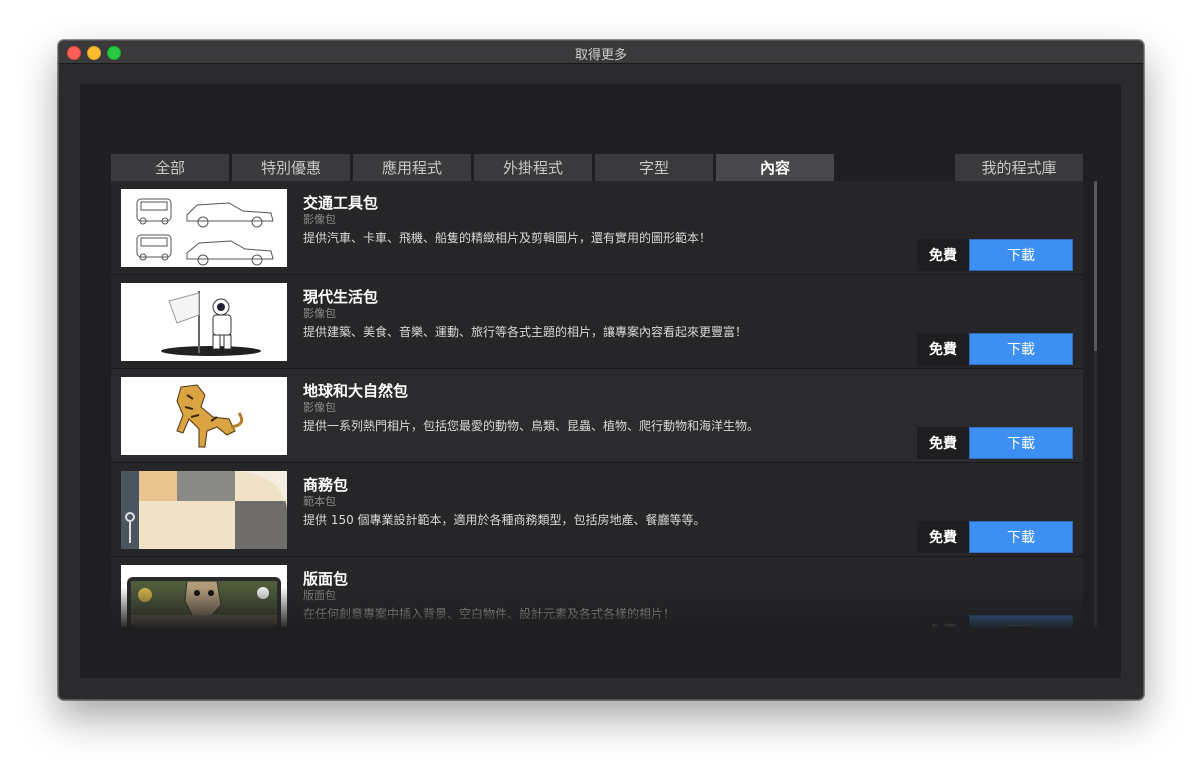  What do you see at coordinates (1095, 404) in the screenshot?
I see `scrollbar` at bounding box center [1095, 404].